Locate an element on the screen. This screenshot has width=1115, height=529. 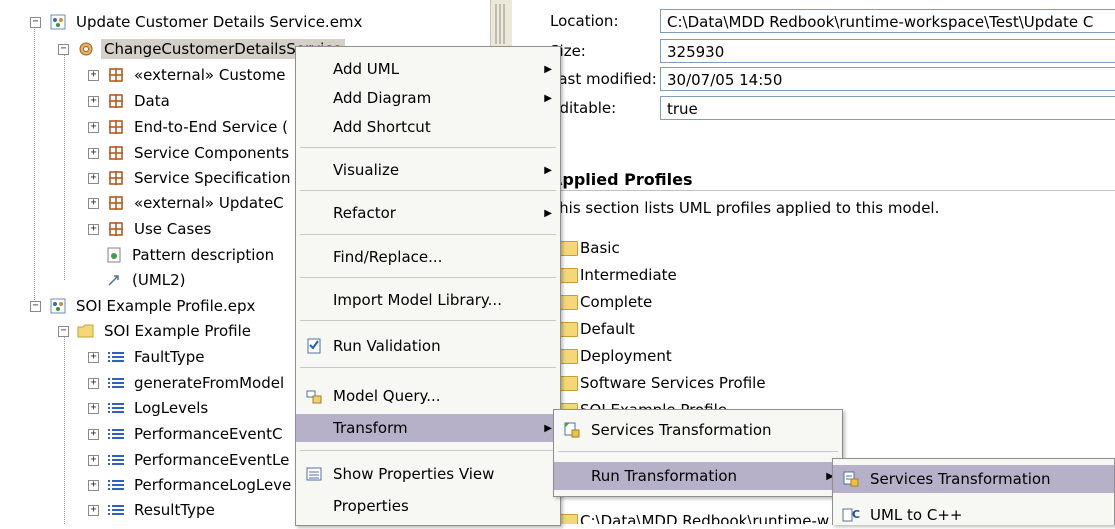
tree-item-soi-example-profile: − SOI Example Profile is located at coordinates (156, 331).